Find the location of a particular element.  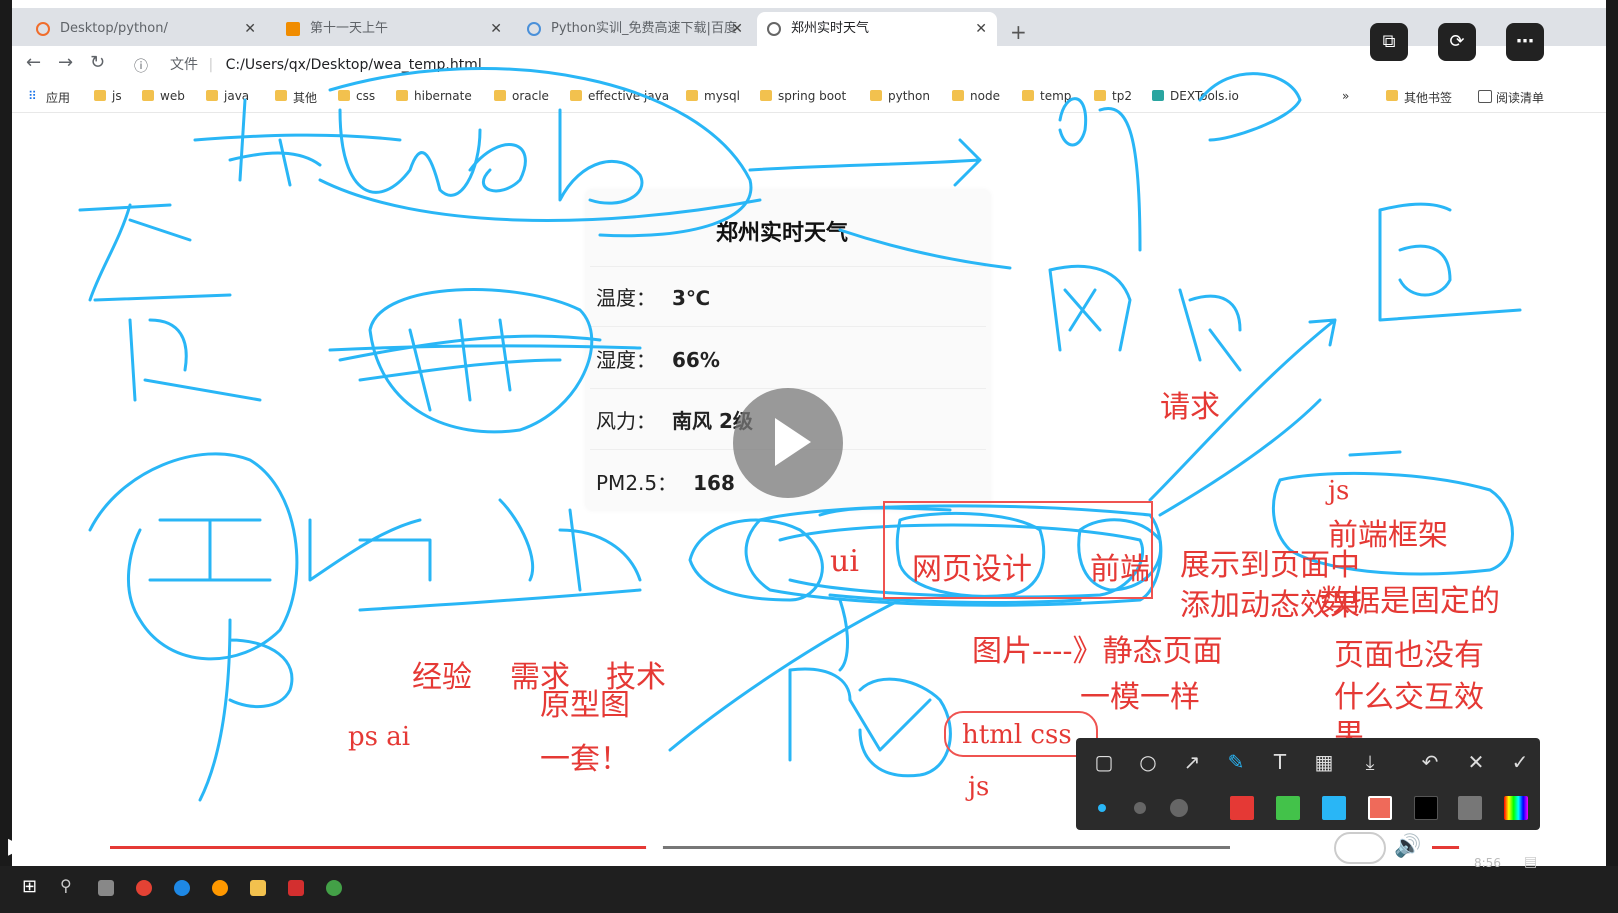

clock: 8:56 is located at coordinates (1487, 863).